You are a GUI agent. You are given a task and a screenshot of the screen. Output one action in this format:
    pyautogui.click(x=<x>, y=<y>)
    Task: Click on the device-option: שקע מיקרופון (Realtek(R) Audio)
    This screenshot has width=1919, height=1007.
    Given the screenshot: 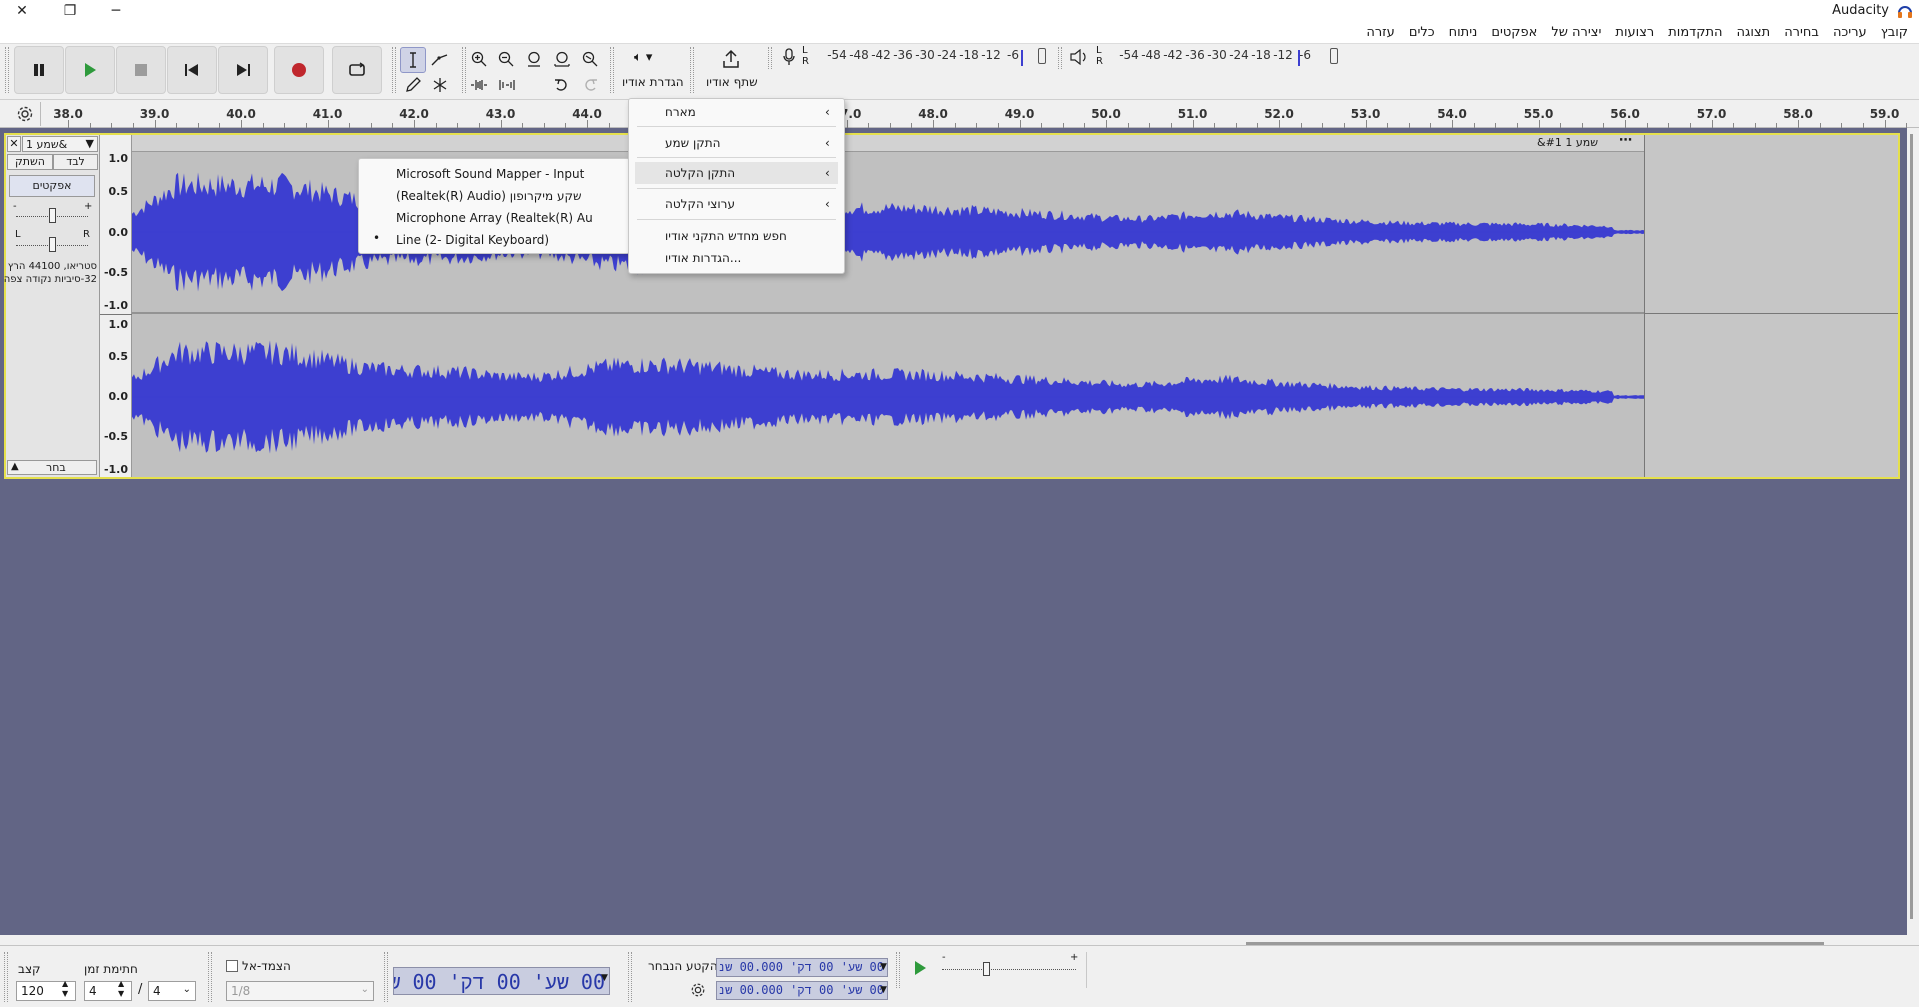 What is the action you would take?
    pyautogui.click(x=494, y=196)
    